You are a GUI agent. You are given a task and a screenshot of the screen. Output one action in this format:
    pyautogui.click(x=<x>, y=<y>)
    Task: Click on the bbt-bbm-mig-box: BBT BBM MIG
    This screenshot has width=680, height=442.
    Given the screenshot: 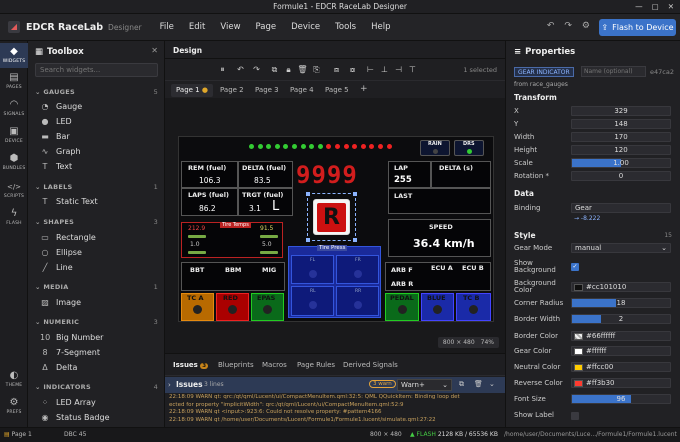 What is the action you would take?
    pyautogui.click(x=233, y=276)
    